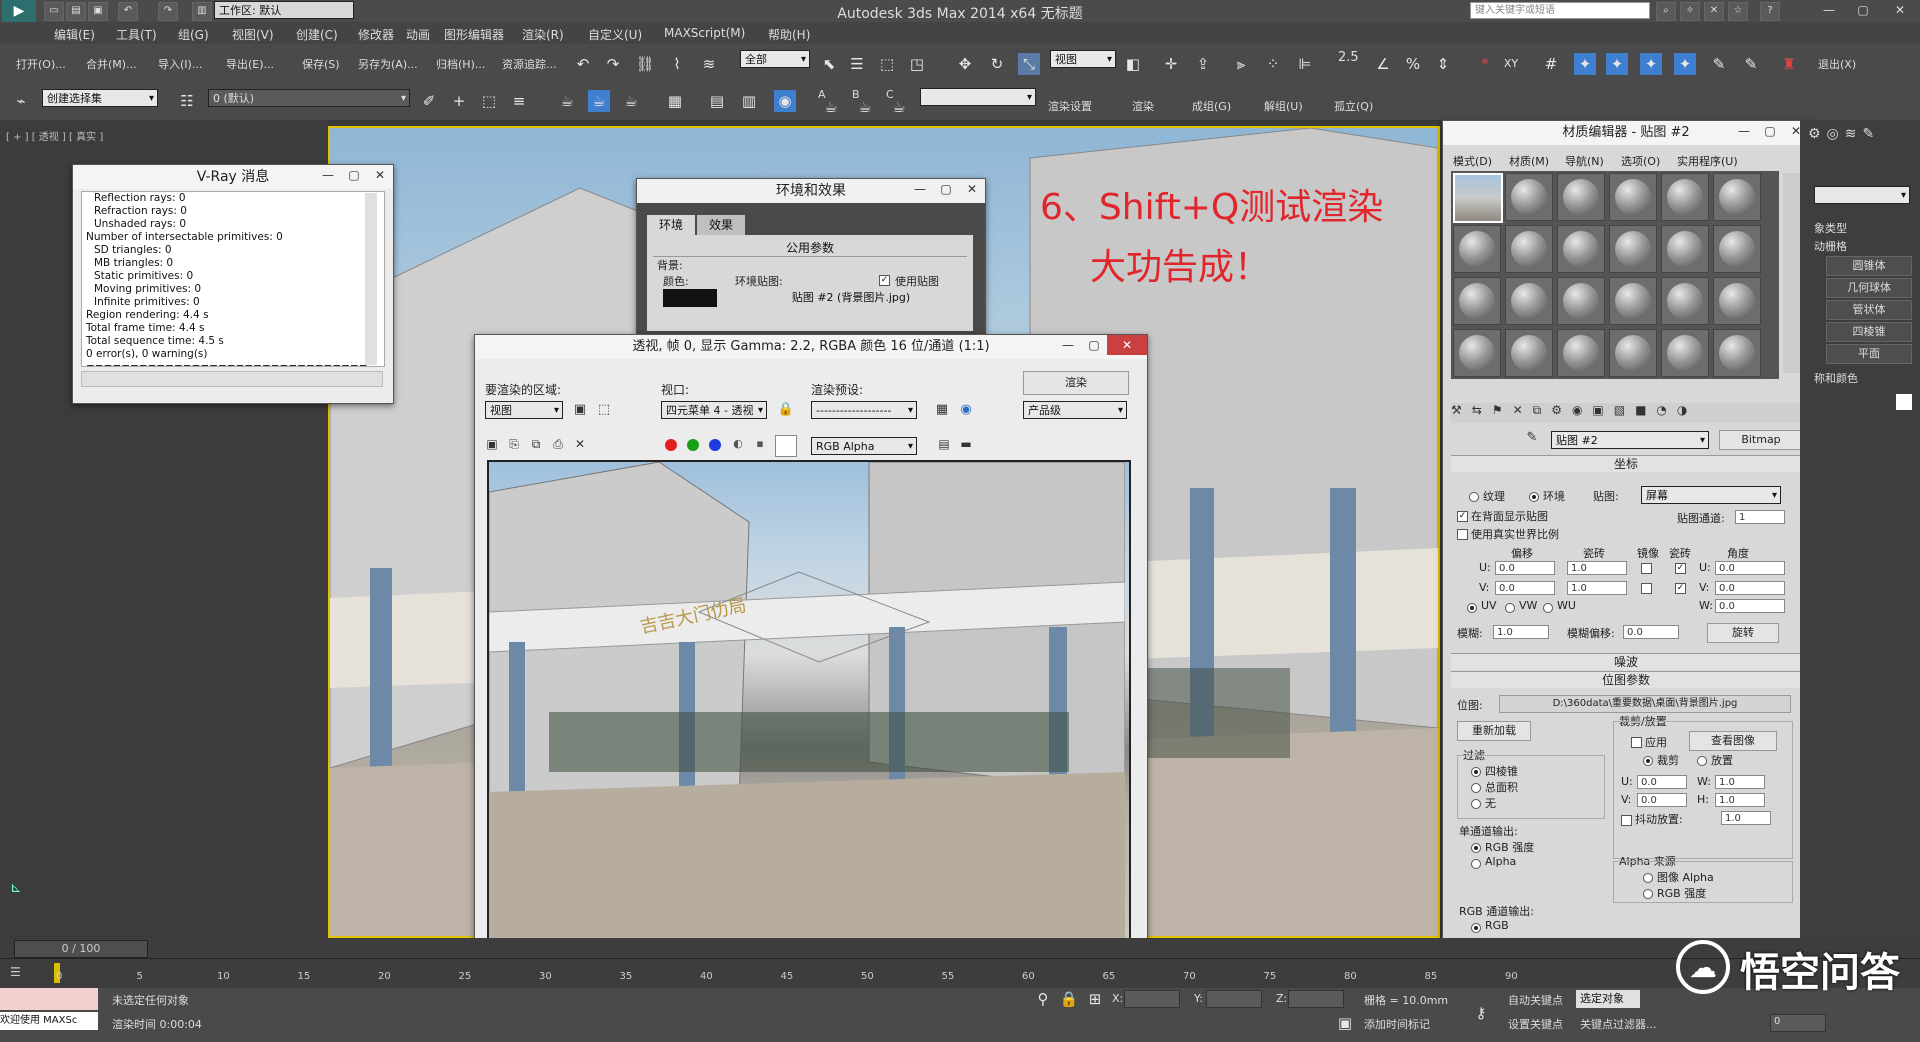  What do you see at coordinates (49, 1021) in the screenshot?
I see `maxscript-welcome: 欢迎使用 MAXSc` at bounding box center [49, 1021].